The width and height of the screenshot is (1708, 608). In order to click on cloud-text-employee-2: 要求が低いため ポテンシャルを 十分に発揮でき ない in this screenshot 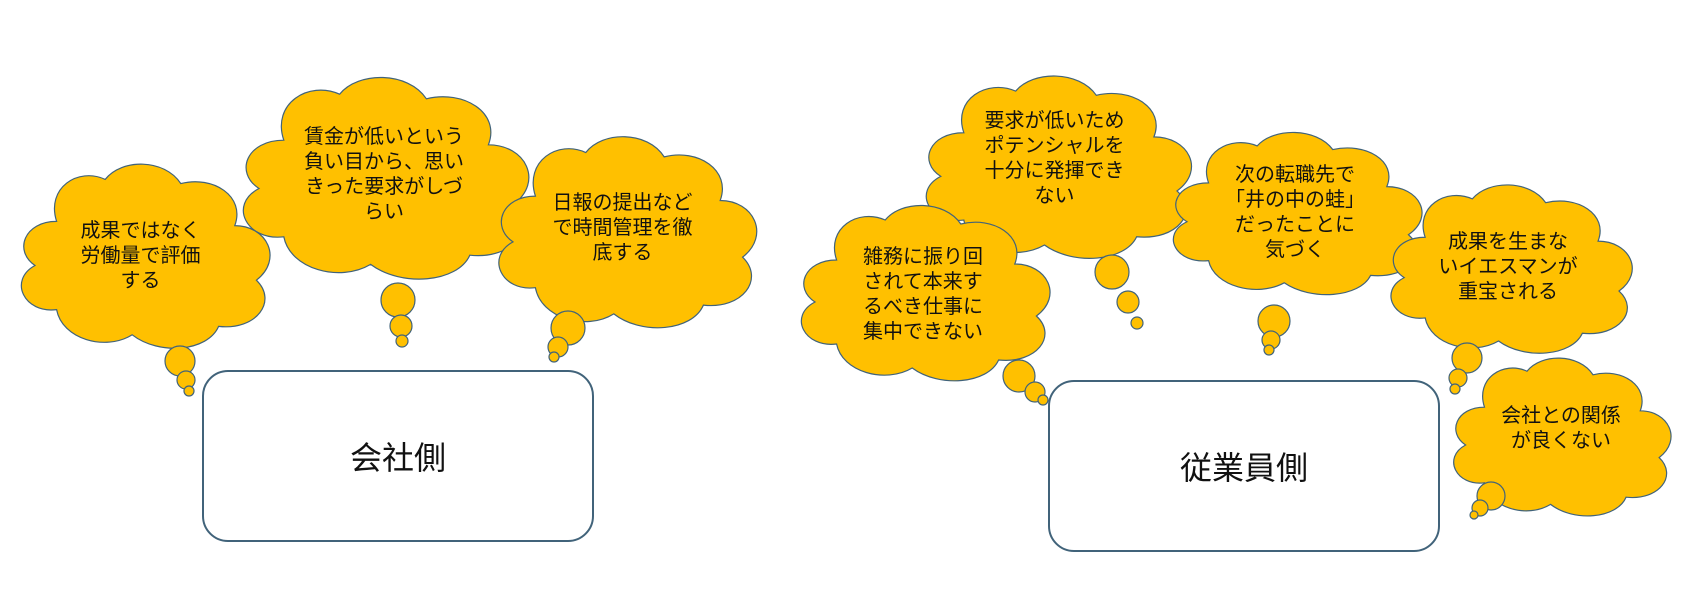, I will do `click(1054, 157)`.